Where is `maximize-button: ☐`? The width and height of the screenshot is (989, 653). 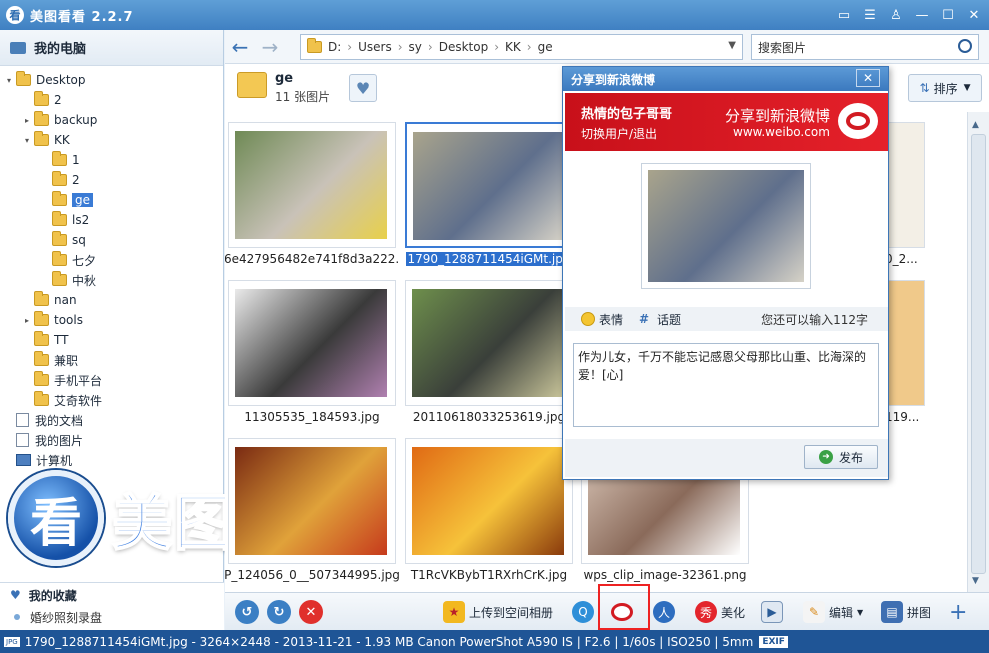
maximize-button: ☐ is located at coordinates (948, 15).